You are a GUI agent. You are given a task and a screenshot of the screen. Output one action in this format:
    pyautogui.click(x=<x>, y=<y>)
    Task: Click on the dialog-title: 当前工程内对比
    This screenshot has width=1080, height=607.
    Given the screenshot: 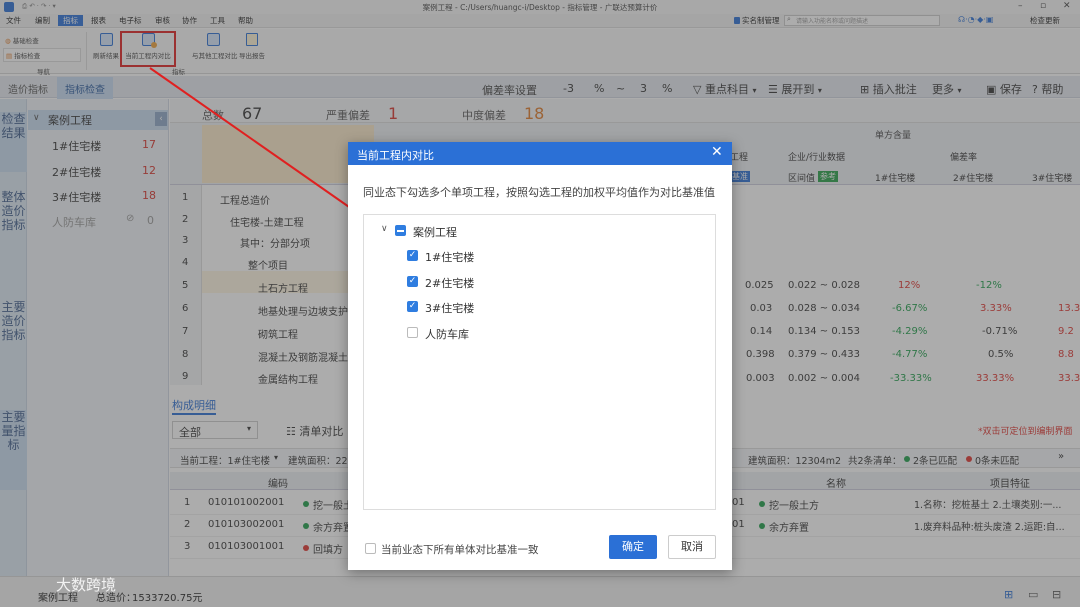 What is the action you would take?
    pyautogui.click(x=395, y=155)
    